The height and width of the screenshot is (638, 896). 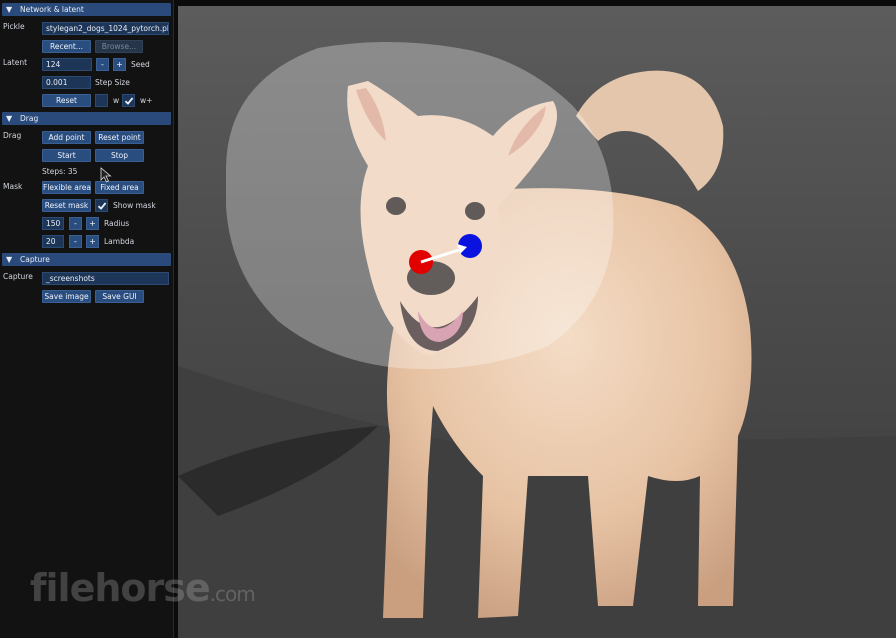 What do you see at coordinates (66, 100) in the screenshot?
I see `reset-latent-button: Reset` at bounding box center [66, 100].